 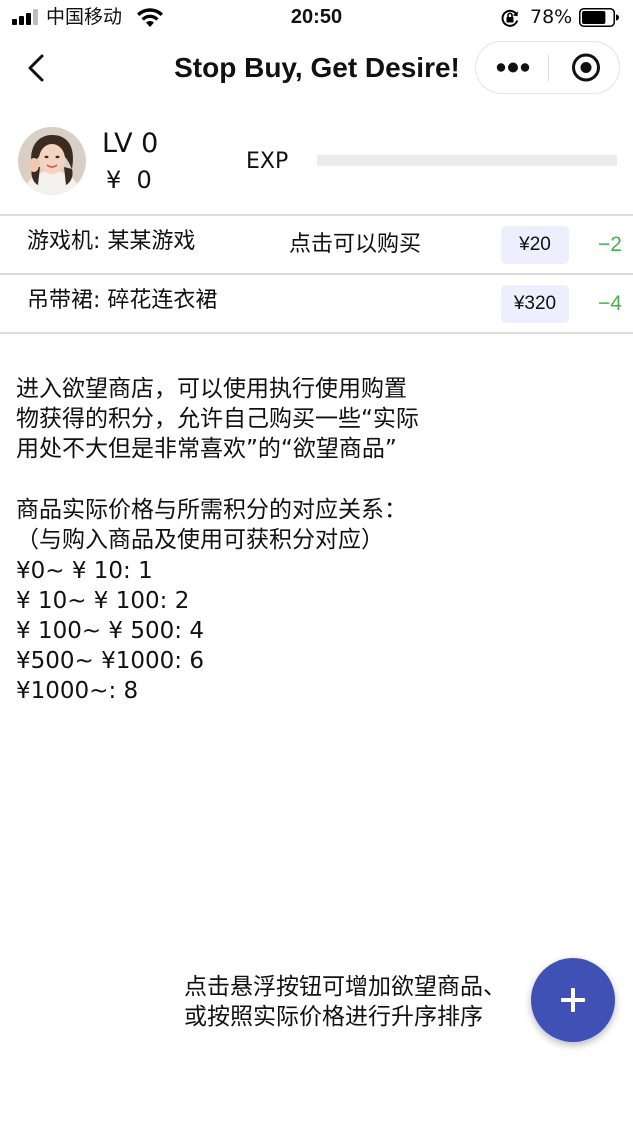 I want to click on status-bar: 中国移动 20:50 78%, so click(x=316, y=18).